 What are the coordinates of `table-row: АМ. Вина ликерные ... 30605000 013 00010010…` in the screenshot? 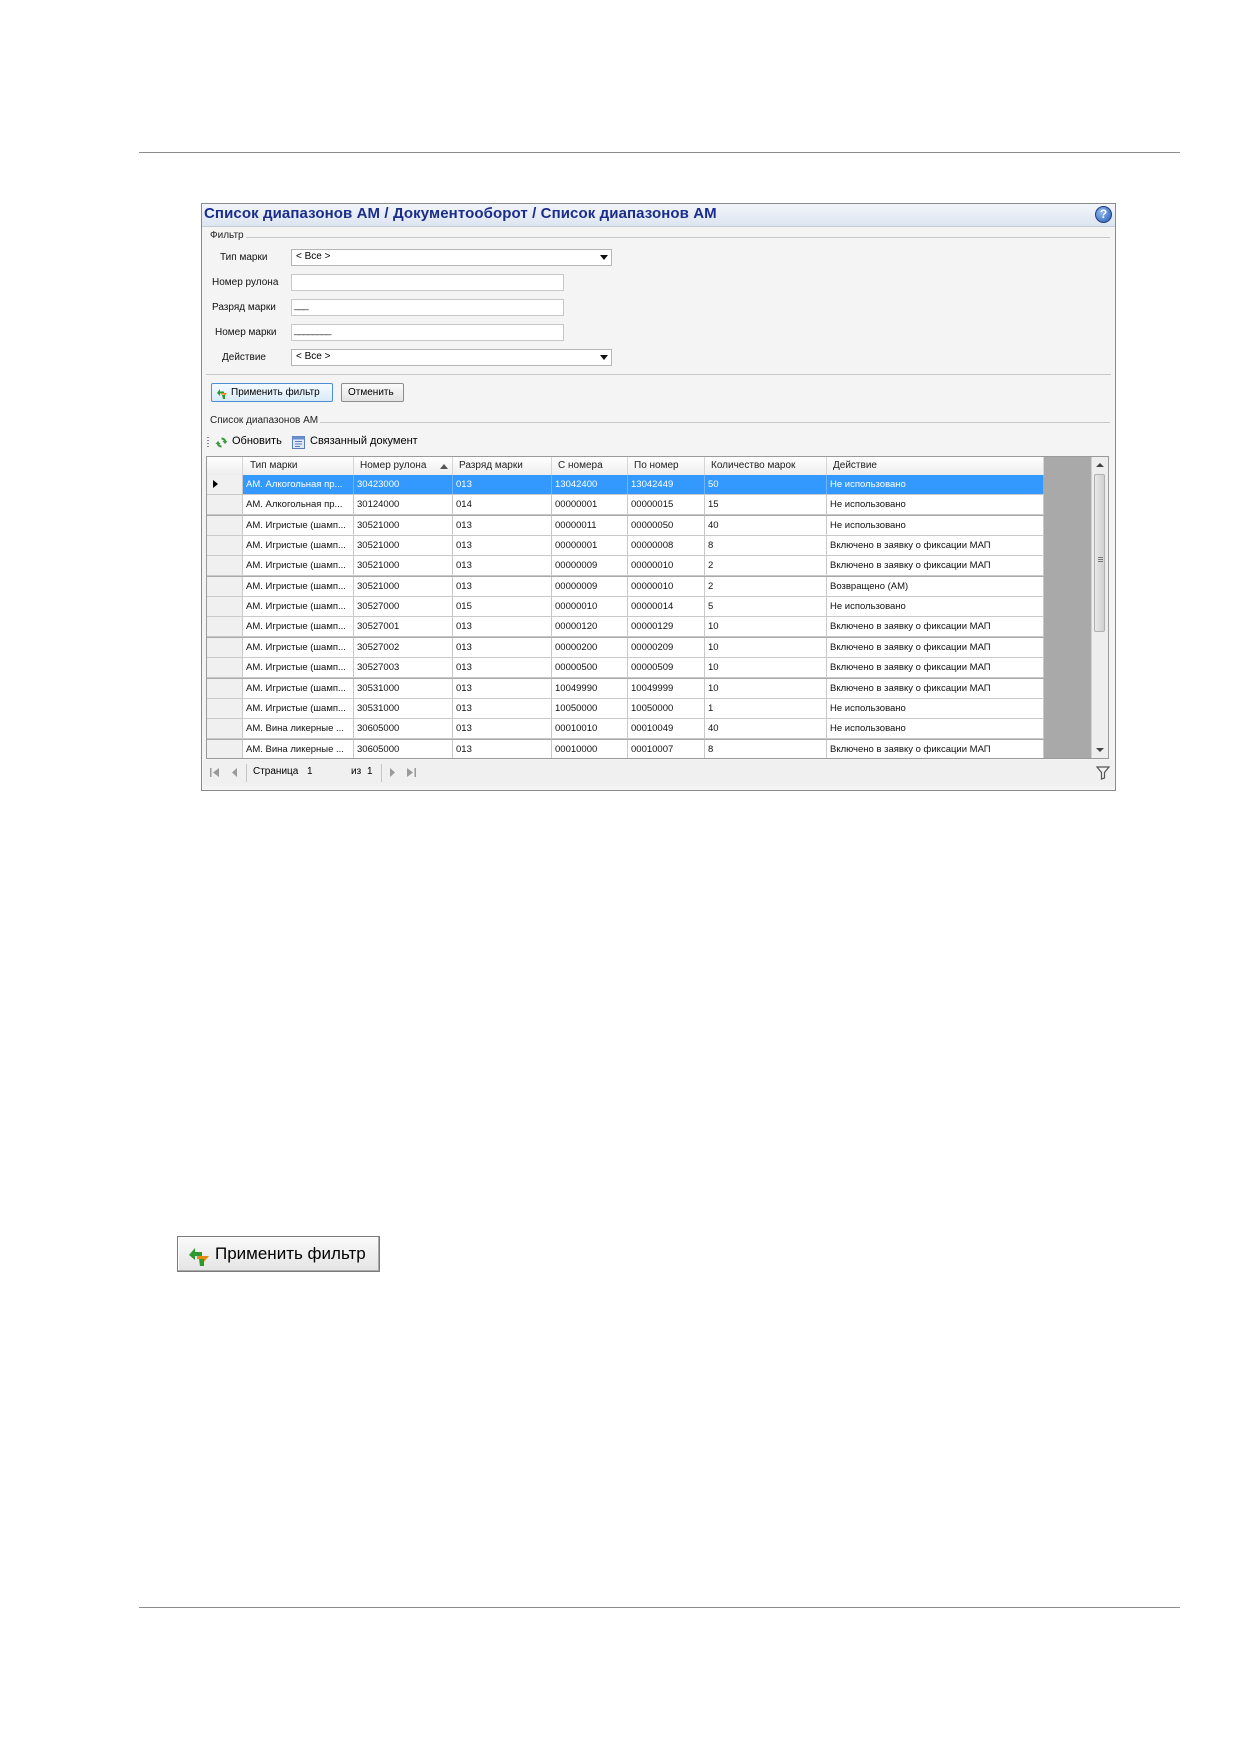 It's located at (625, 729).